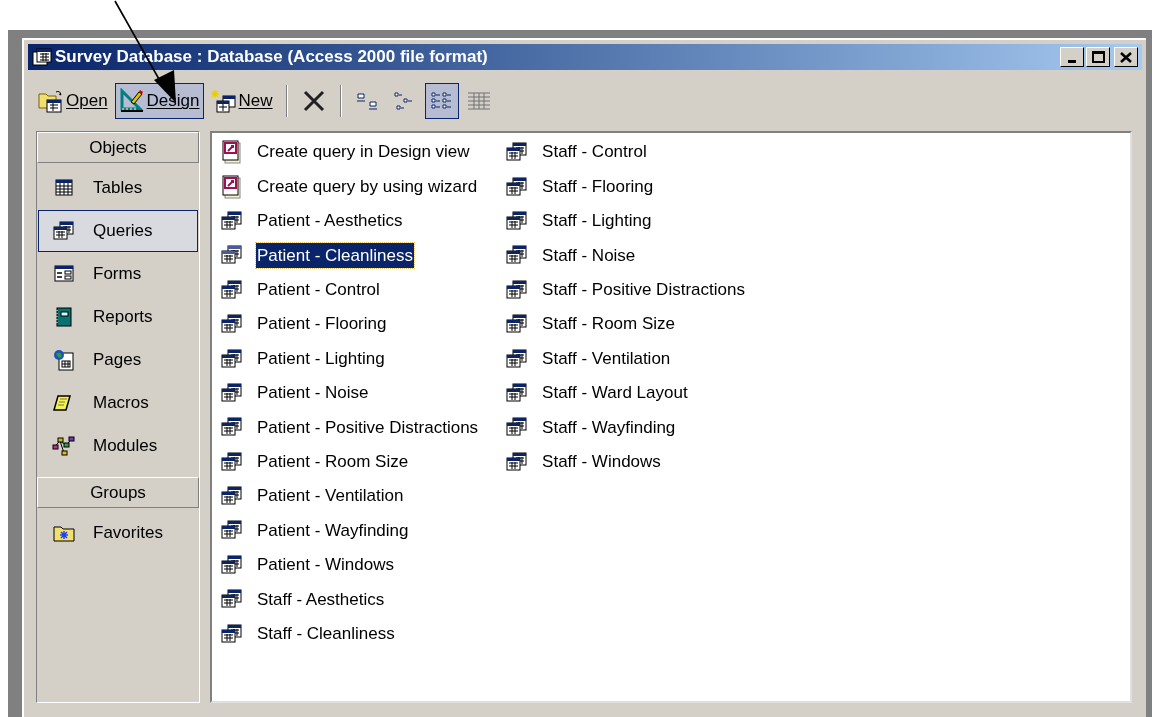  Describe the element at coordinates (159, 101) in the screenshot. I see `design-button: Design` at that location.